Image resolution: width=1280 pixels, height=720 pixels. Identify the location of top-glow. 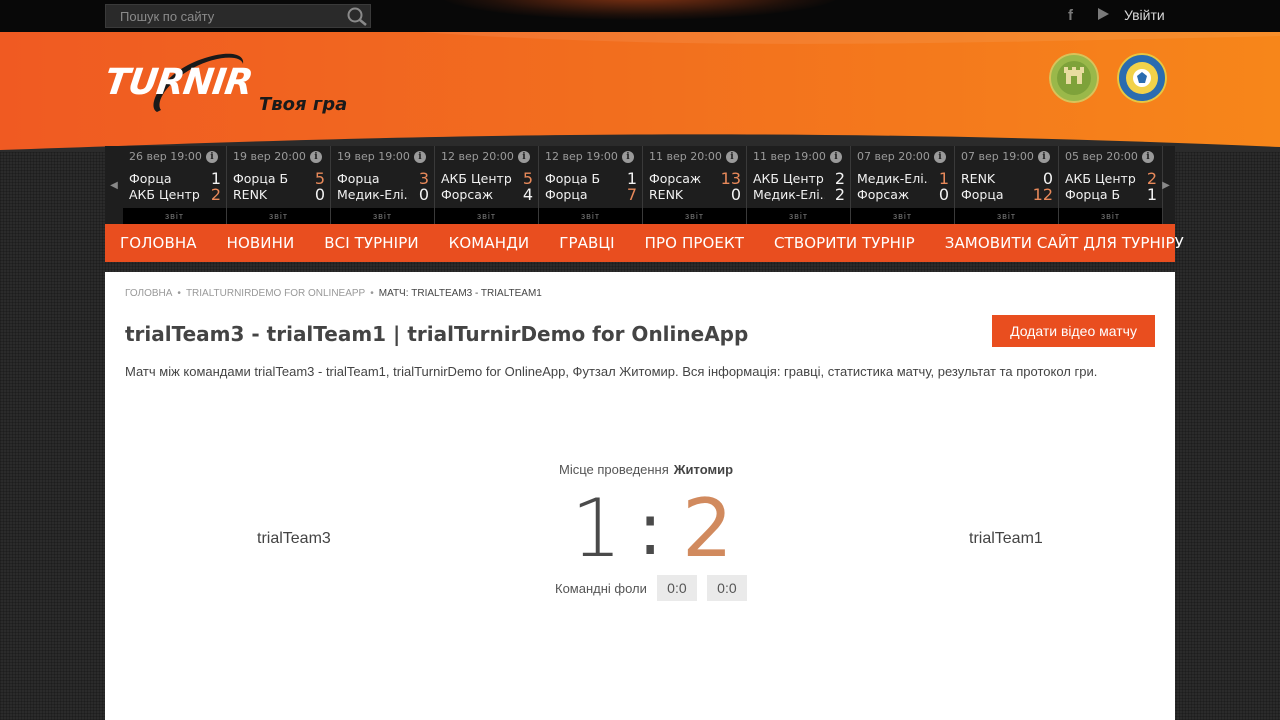
(640, 10).